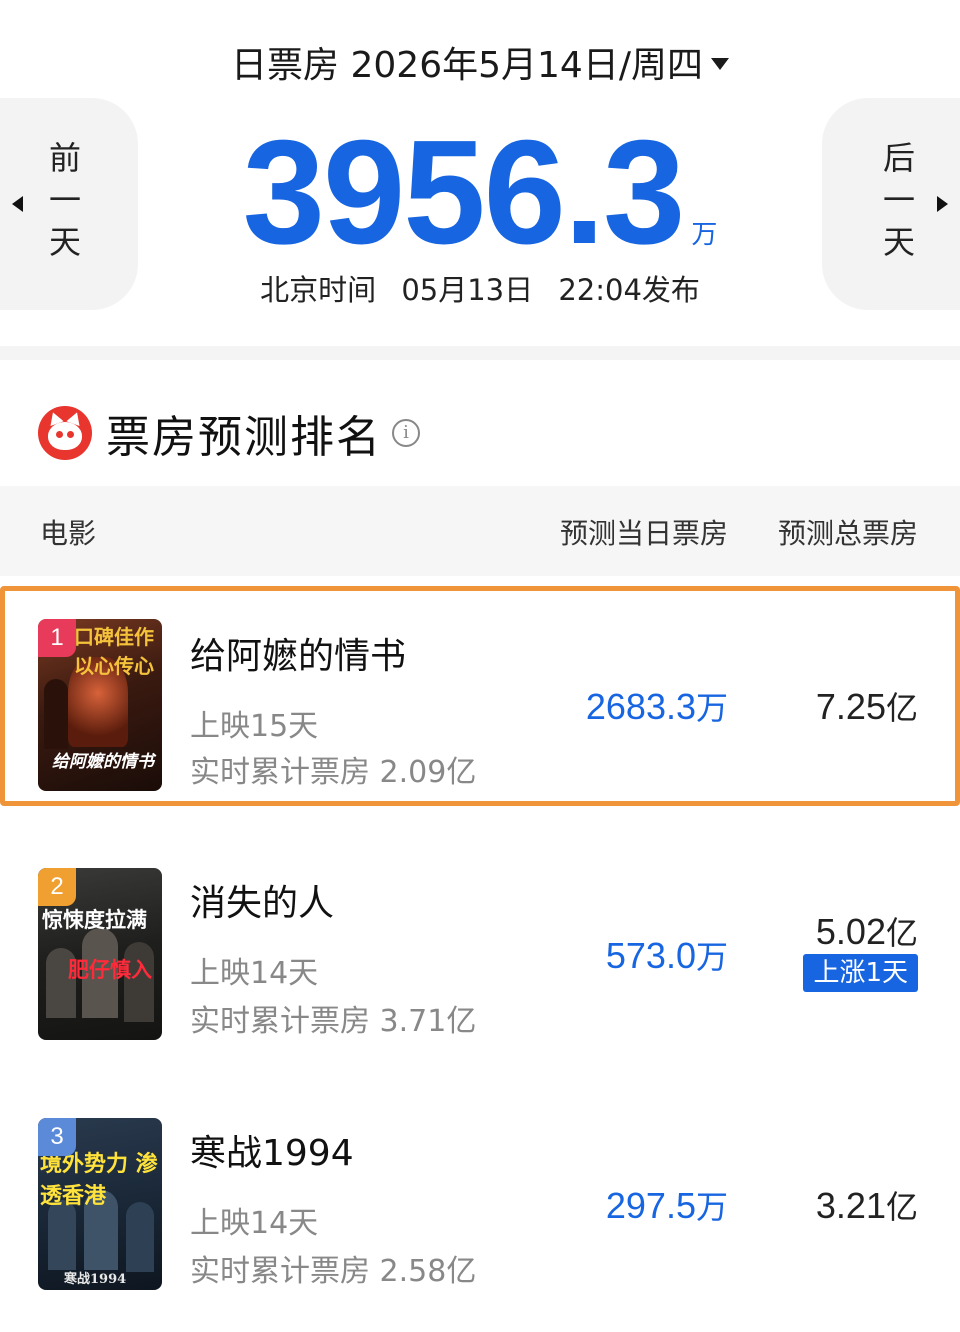 This screenshot has width=960, height=1332. Describe the element at coordinates (57, 1137) in the screenshot. I see `rank-badge: 3` at that location.